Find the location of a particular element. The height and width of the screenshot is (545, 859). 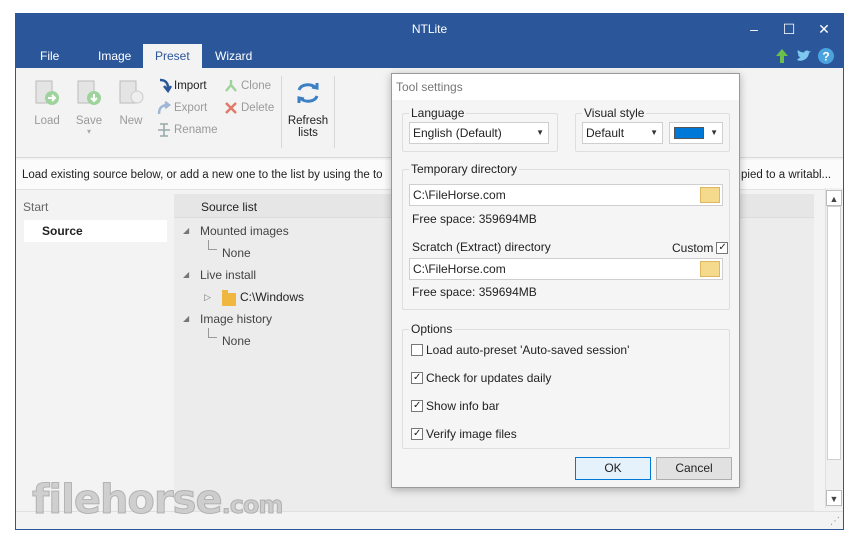

refresh-lists-button: Refresh lists is located at coordinates (308, 108).